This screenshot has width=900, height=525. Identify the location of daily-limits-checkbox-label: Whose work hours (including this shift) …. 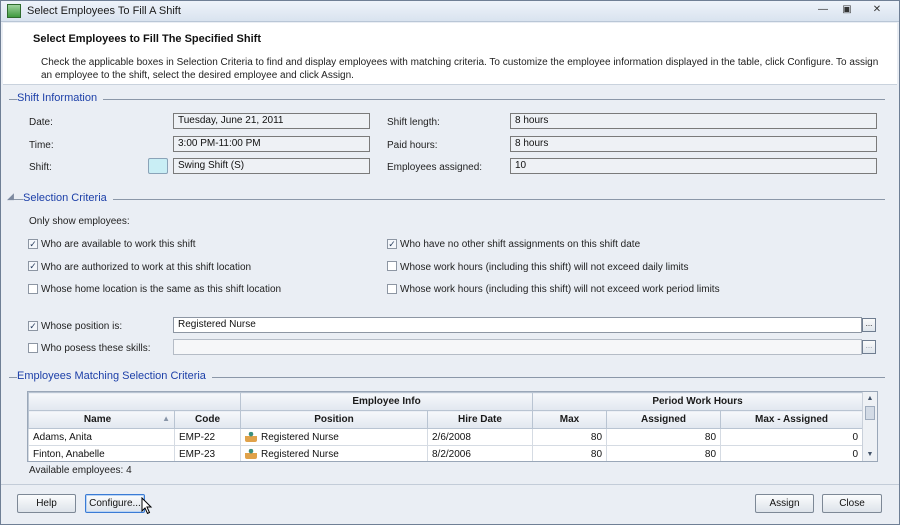
(544, 267).